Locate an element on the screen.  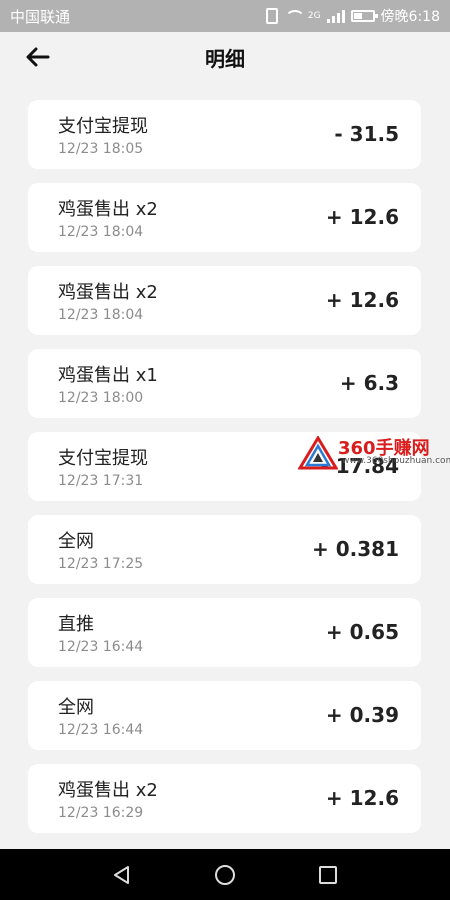
record-title: 直推 is located at coordinates (76, 624).